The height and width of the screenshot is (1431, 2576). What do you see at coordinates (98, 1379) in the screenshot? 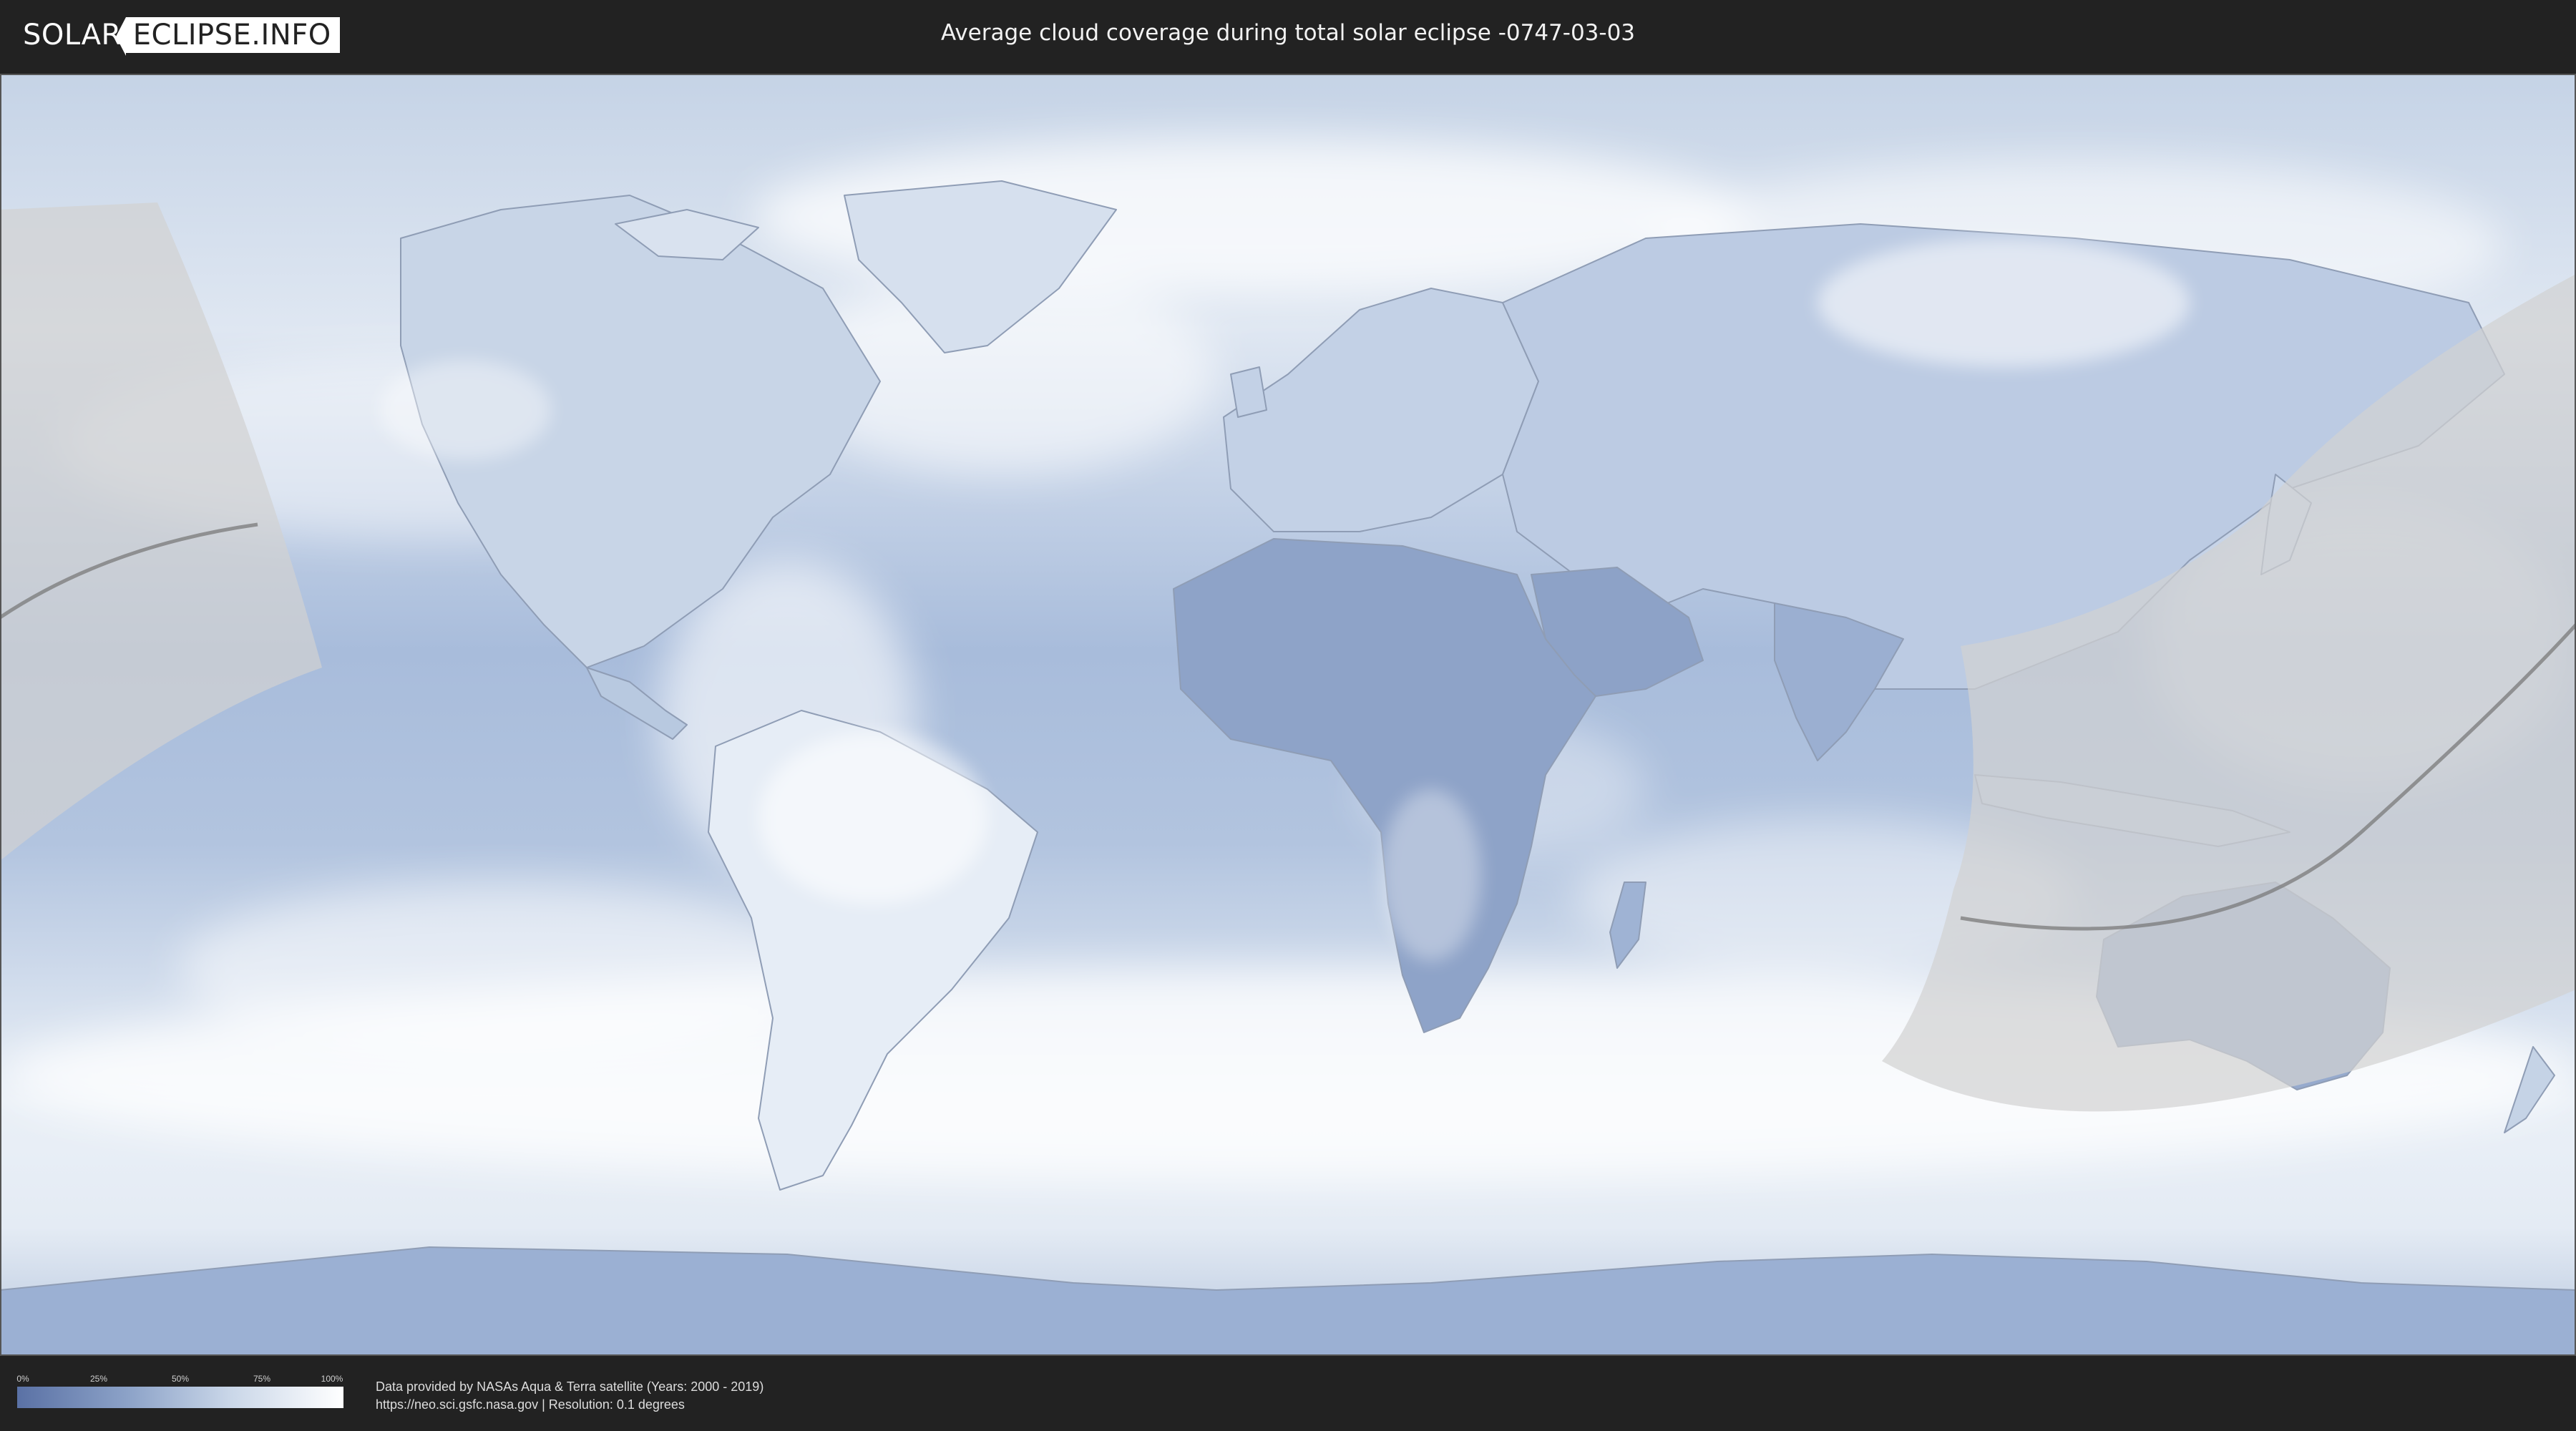
I see `legend-tick-25: 25%` at bounding box center [98, 1379].